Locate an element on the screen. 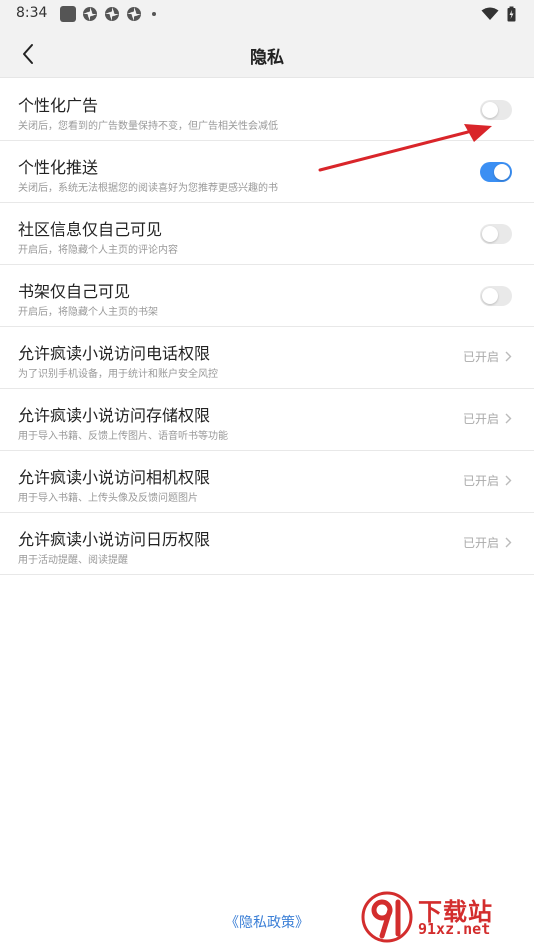 The image size is (534, 950). site-watermark: 下载站 91xz.net is located at coordinates (445, 917).